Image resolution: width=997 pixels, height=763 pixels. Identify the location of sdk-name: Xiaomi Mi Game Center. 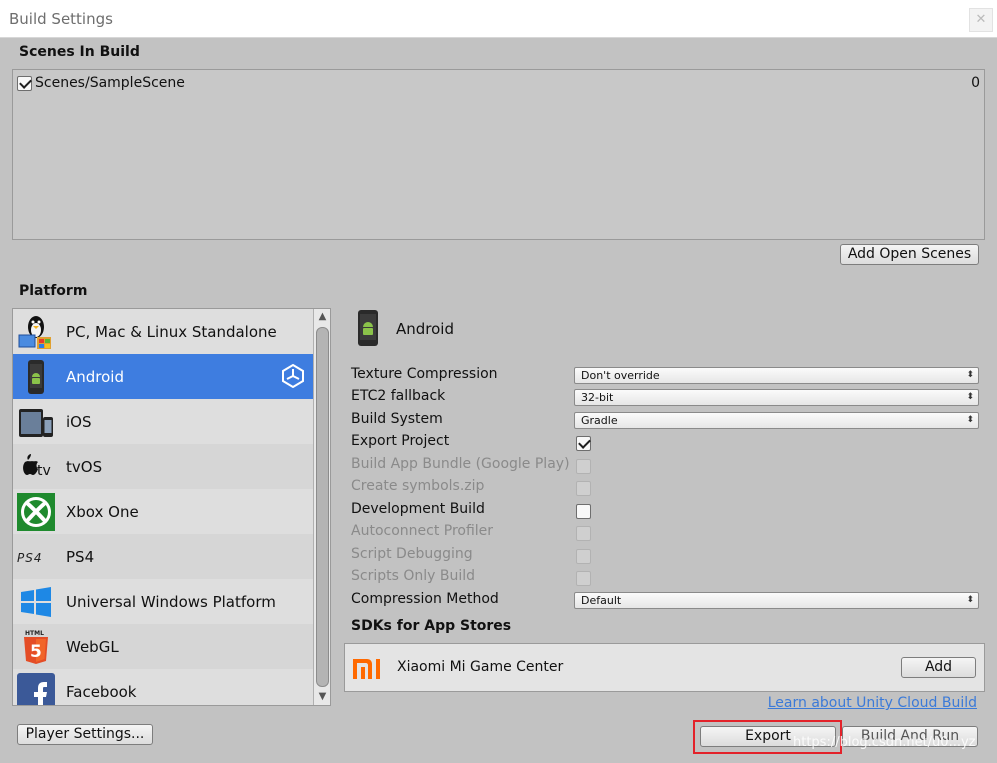
(480, 667).